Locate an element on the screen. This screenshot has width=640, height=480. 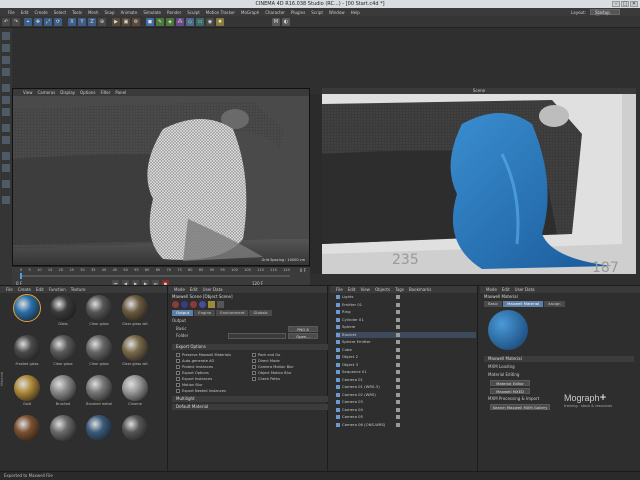
floor-icon: ▭ is located at coordinates (200, 22).